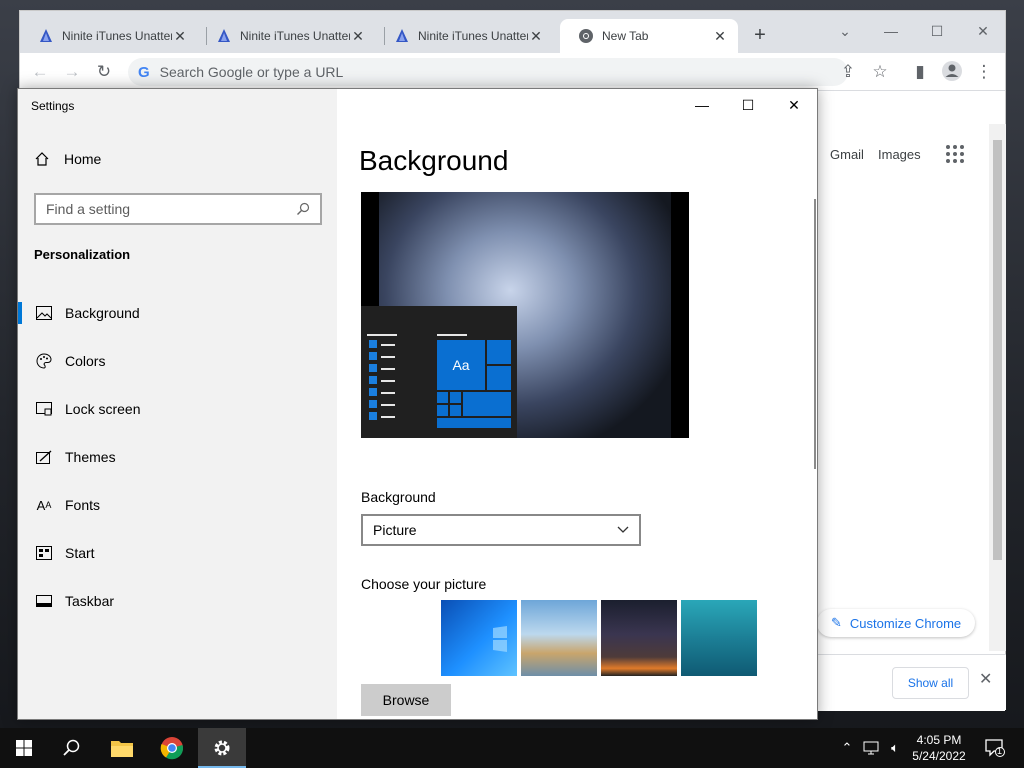  What do you see at coordinates (905, 623) in the screenshot?
I see `customize-chrome-label: Customize Chrome` at bounding box center [905, 623].